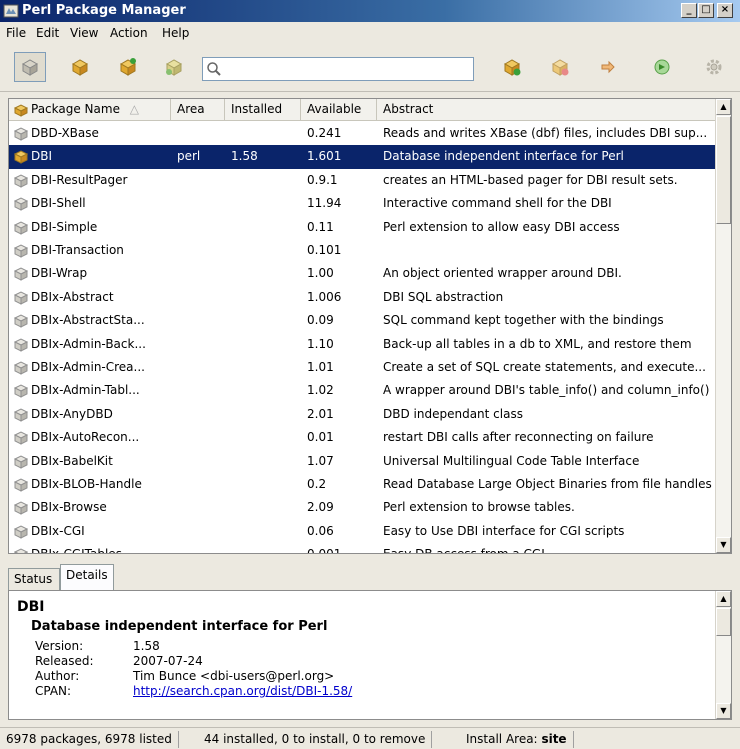  Describe the element at coordinates (175, 33) in the screenshot. I see `menu-help: Help` at that location.